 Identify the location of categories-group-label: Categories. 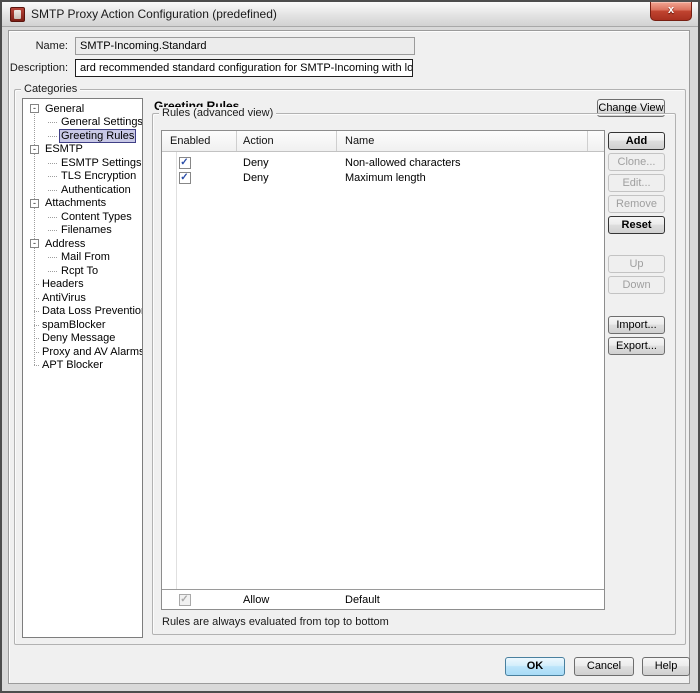
(51, 89).